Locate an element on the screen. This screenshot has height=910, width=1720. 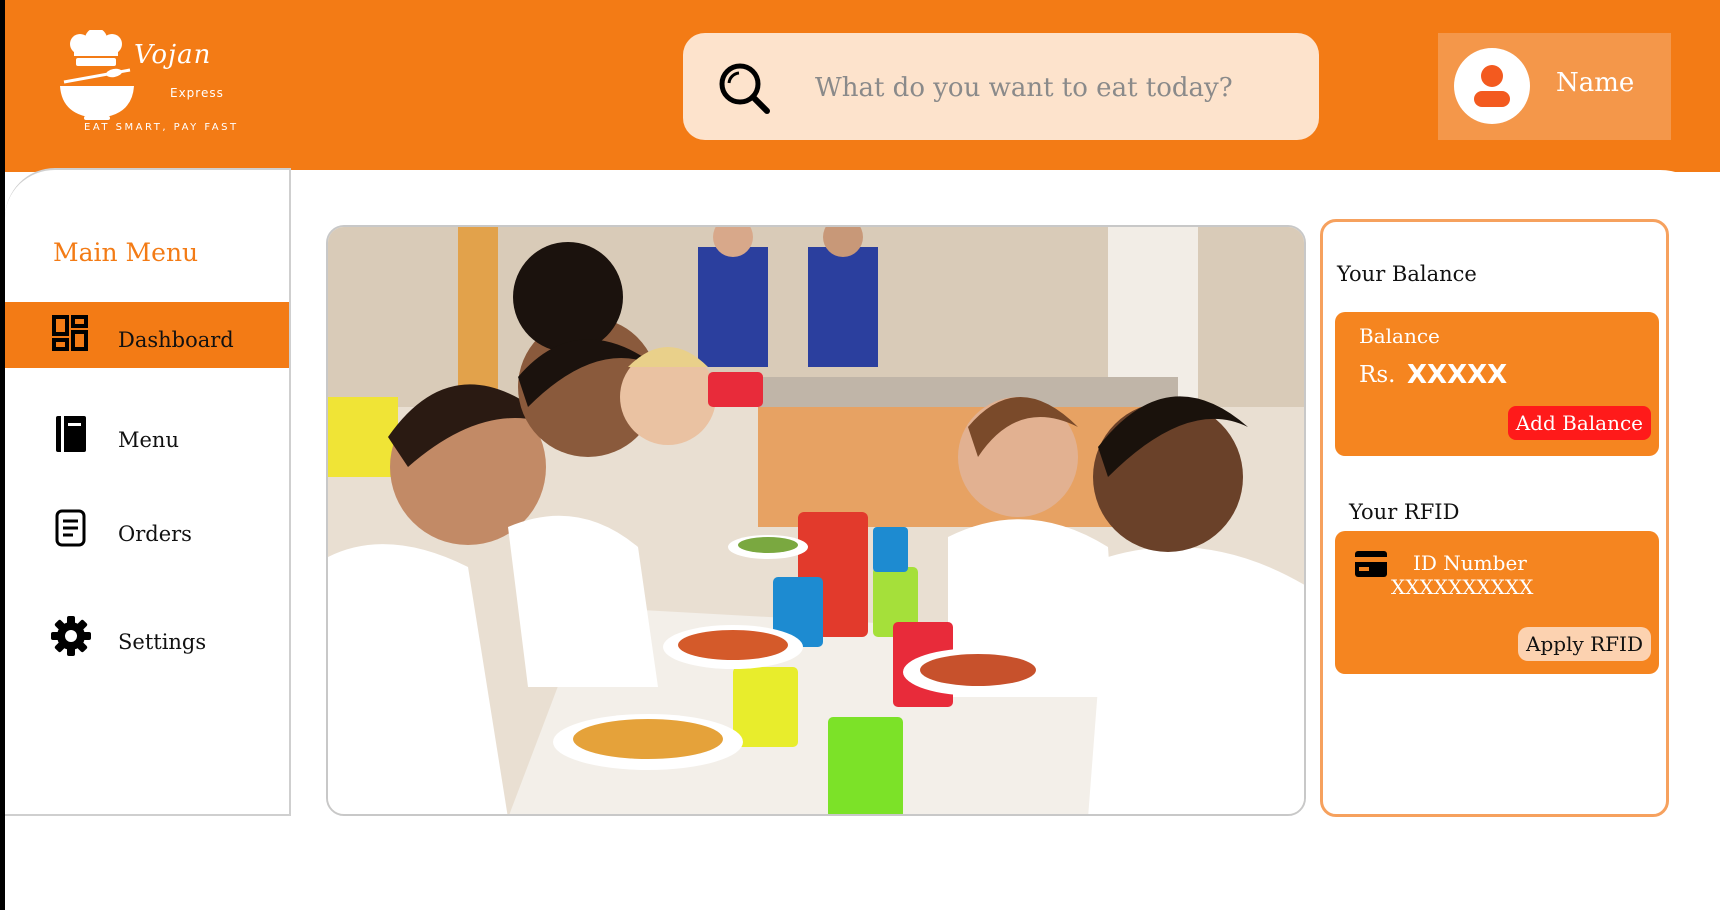
sidebar-item-label: Menu is located at coordinates (148, 440).